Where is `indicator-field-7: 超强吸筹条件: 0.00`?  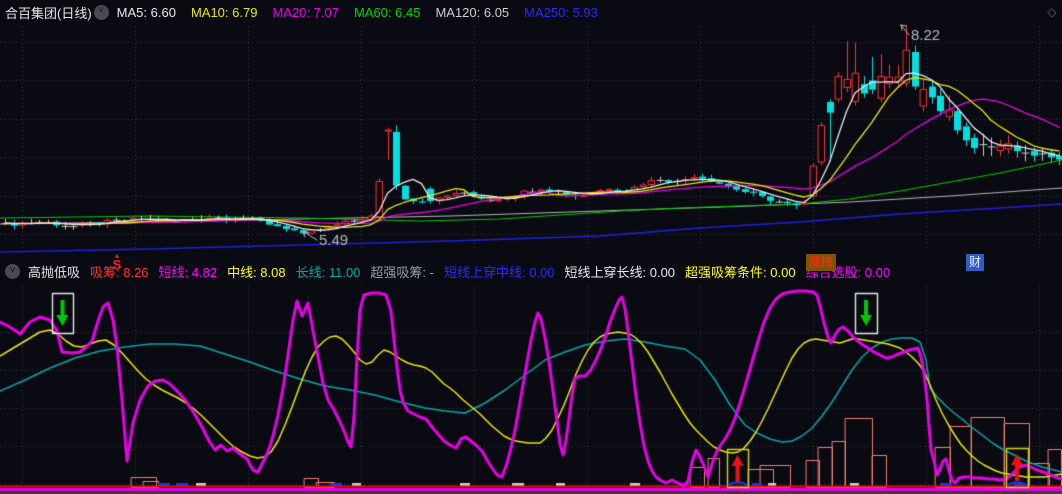 indicator-field-7: 超强吸筹条件: 0.00 is located at coordinates (740, 272).